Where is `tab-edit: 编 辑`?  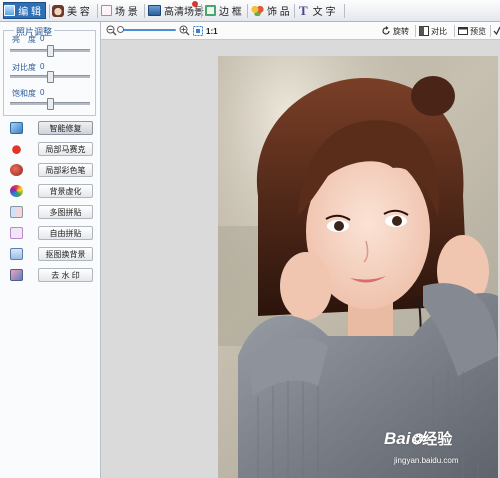 tab-edit: 编 辑 is located at coordinates (24, 10).